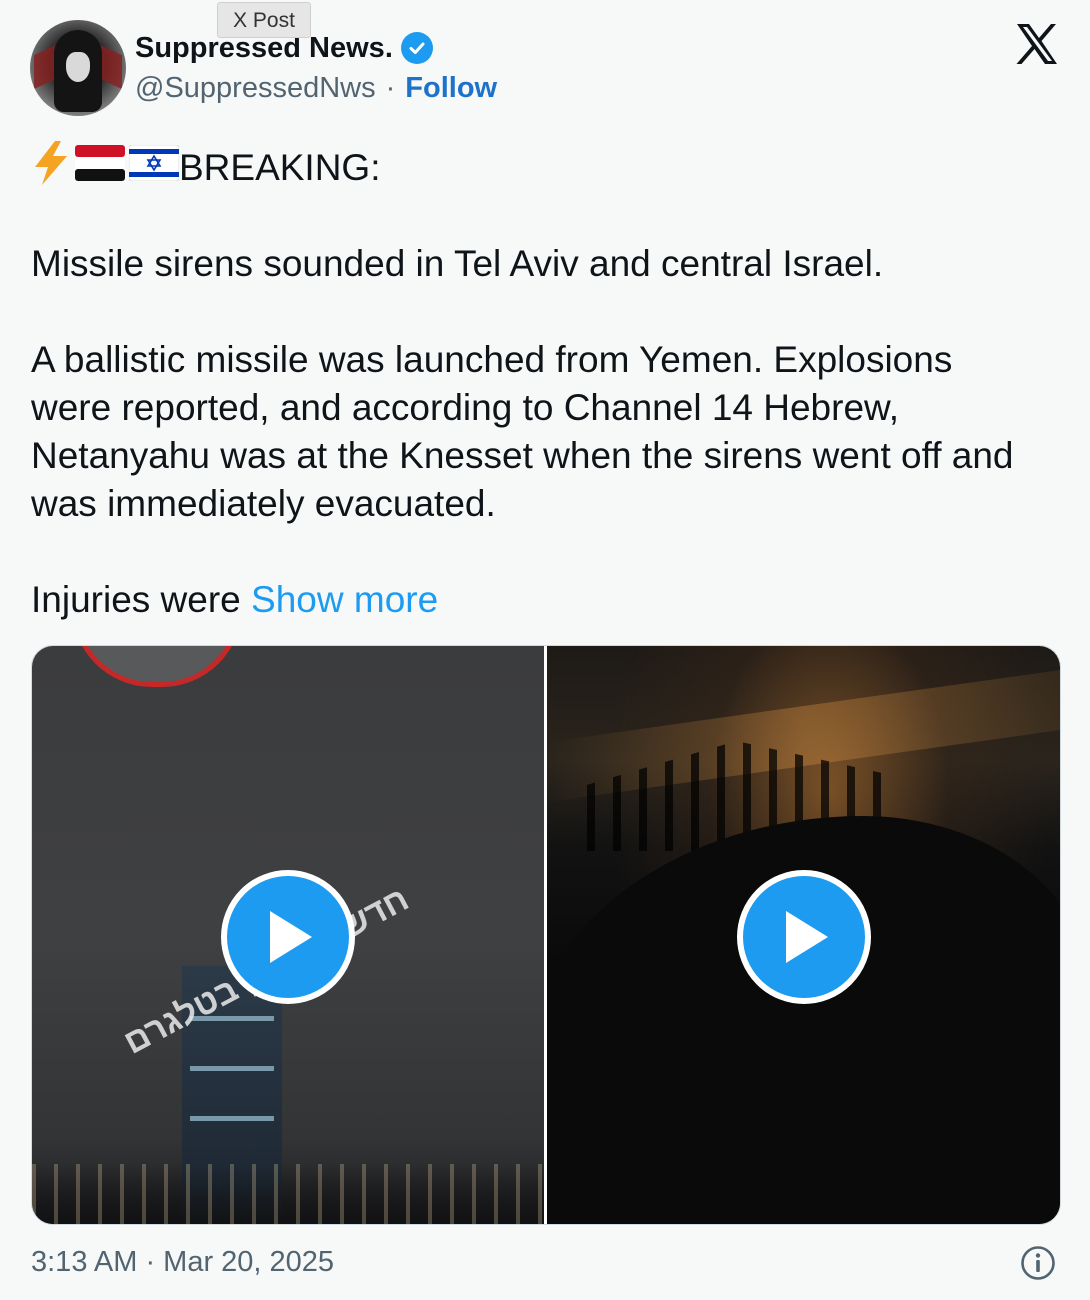 This screenshot has height=1300, width=1090. I want to click on tweet-headline: BREAKING:, so click(280, 167).